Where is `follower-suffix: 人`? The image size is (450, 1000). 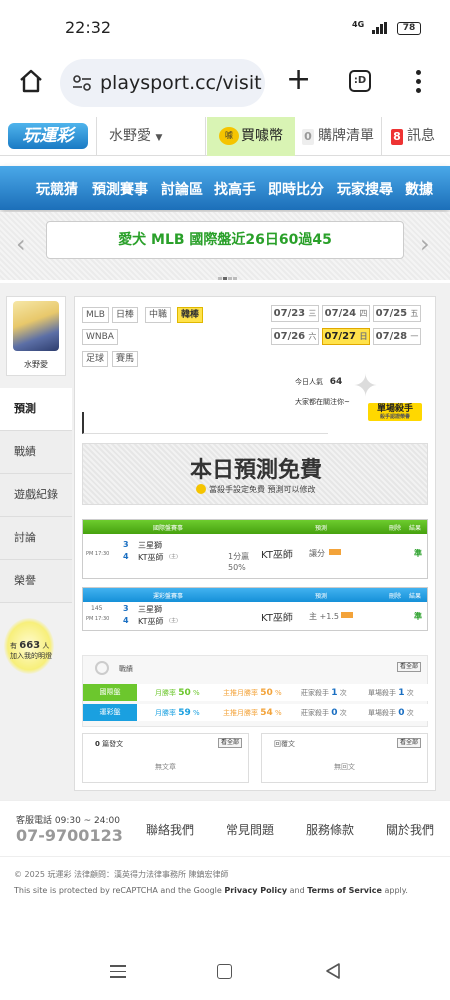
follower-suffix: 人 is located at coordinates (46, 646).